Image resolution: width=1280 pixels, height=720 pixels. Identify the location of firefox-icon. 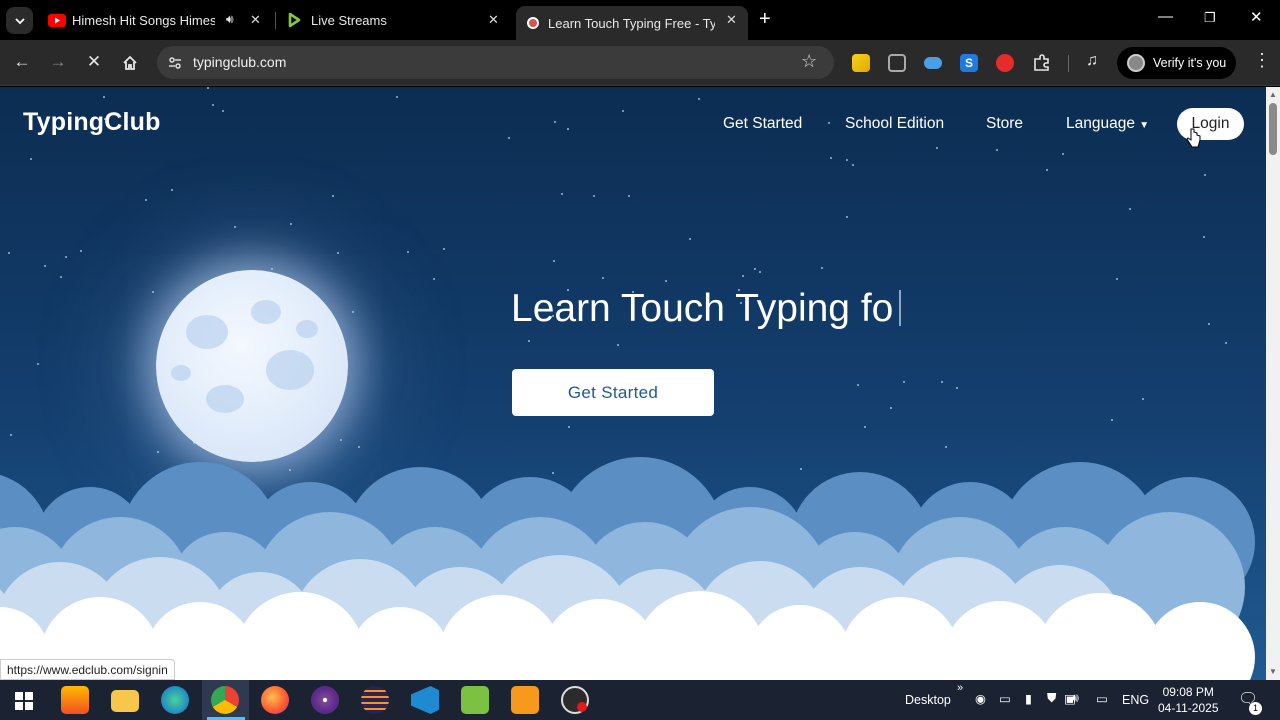
(275, 700).